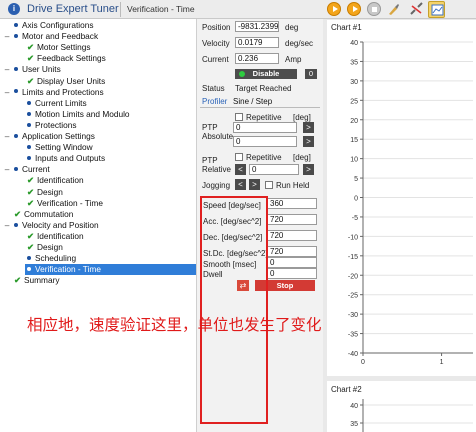 The image size is (476, 432). What do you see at coordinates (354, 160) in the screenshot?
I see `y-tick-label: 10` at bounding box center [354, 160].